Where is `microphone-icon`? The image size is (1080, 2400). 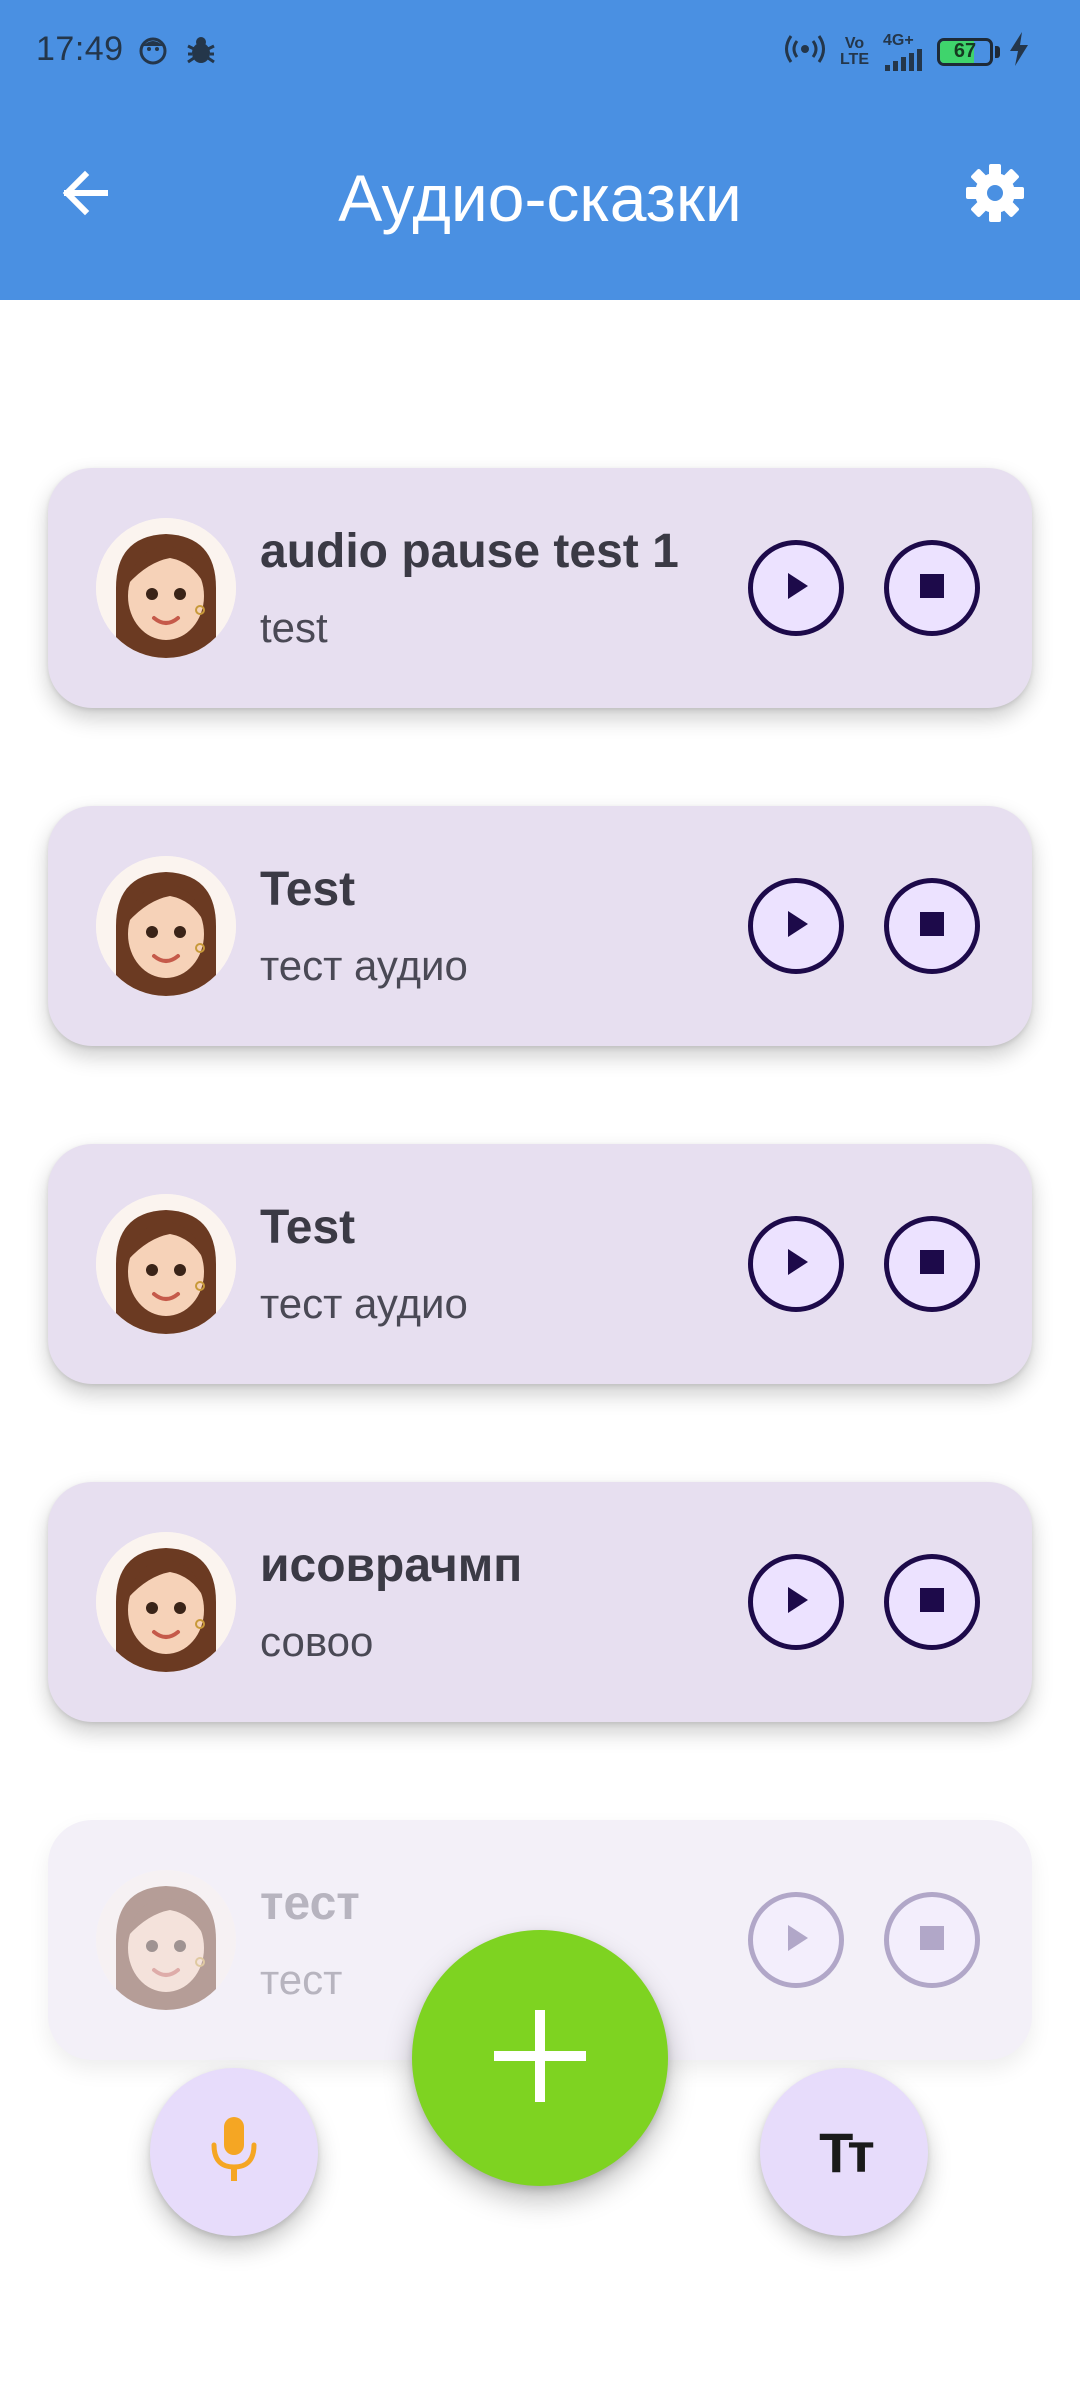 microphone-icon is located at coordinates (234, 2152).